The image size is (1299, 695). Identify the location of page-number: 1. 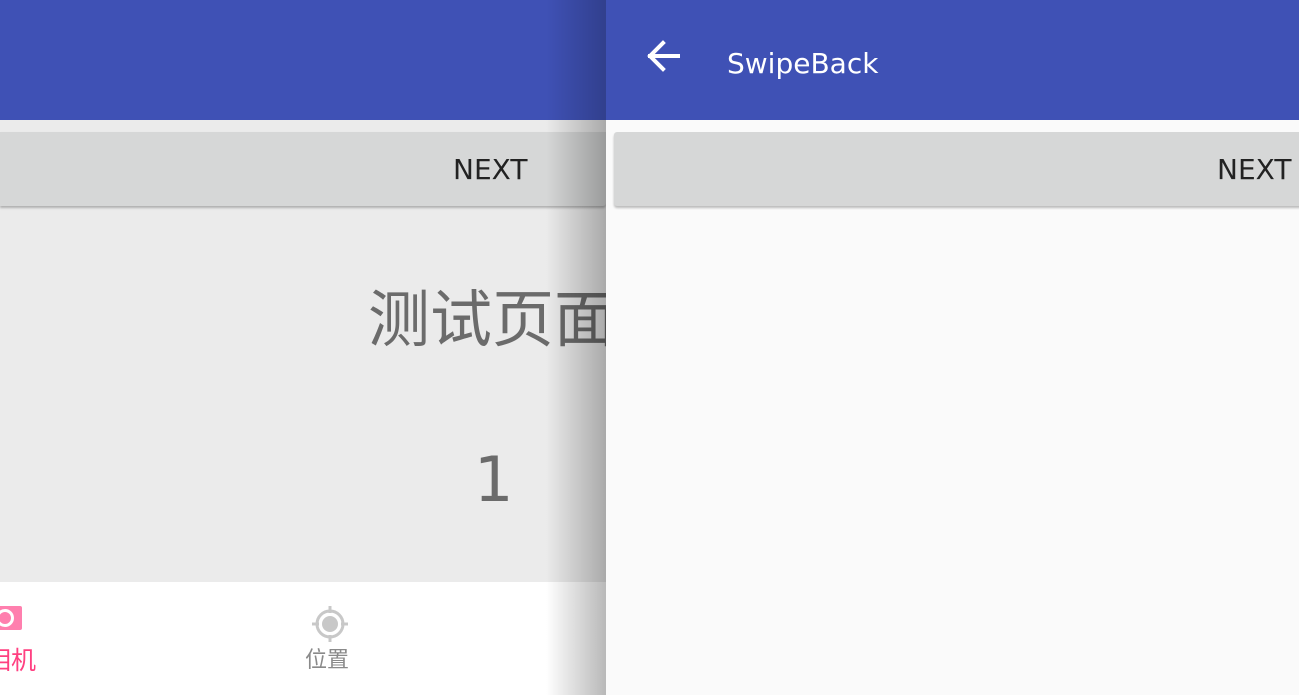
(494, 479).